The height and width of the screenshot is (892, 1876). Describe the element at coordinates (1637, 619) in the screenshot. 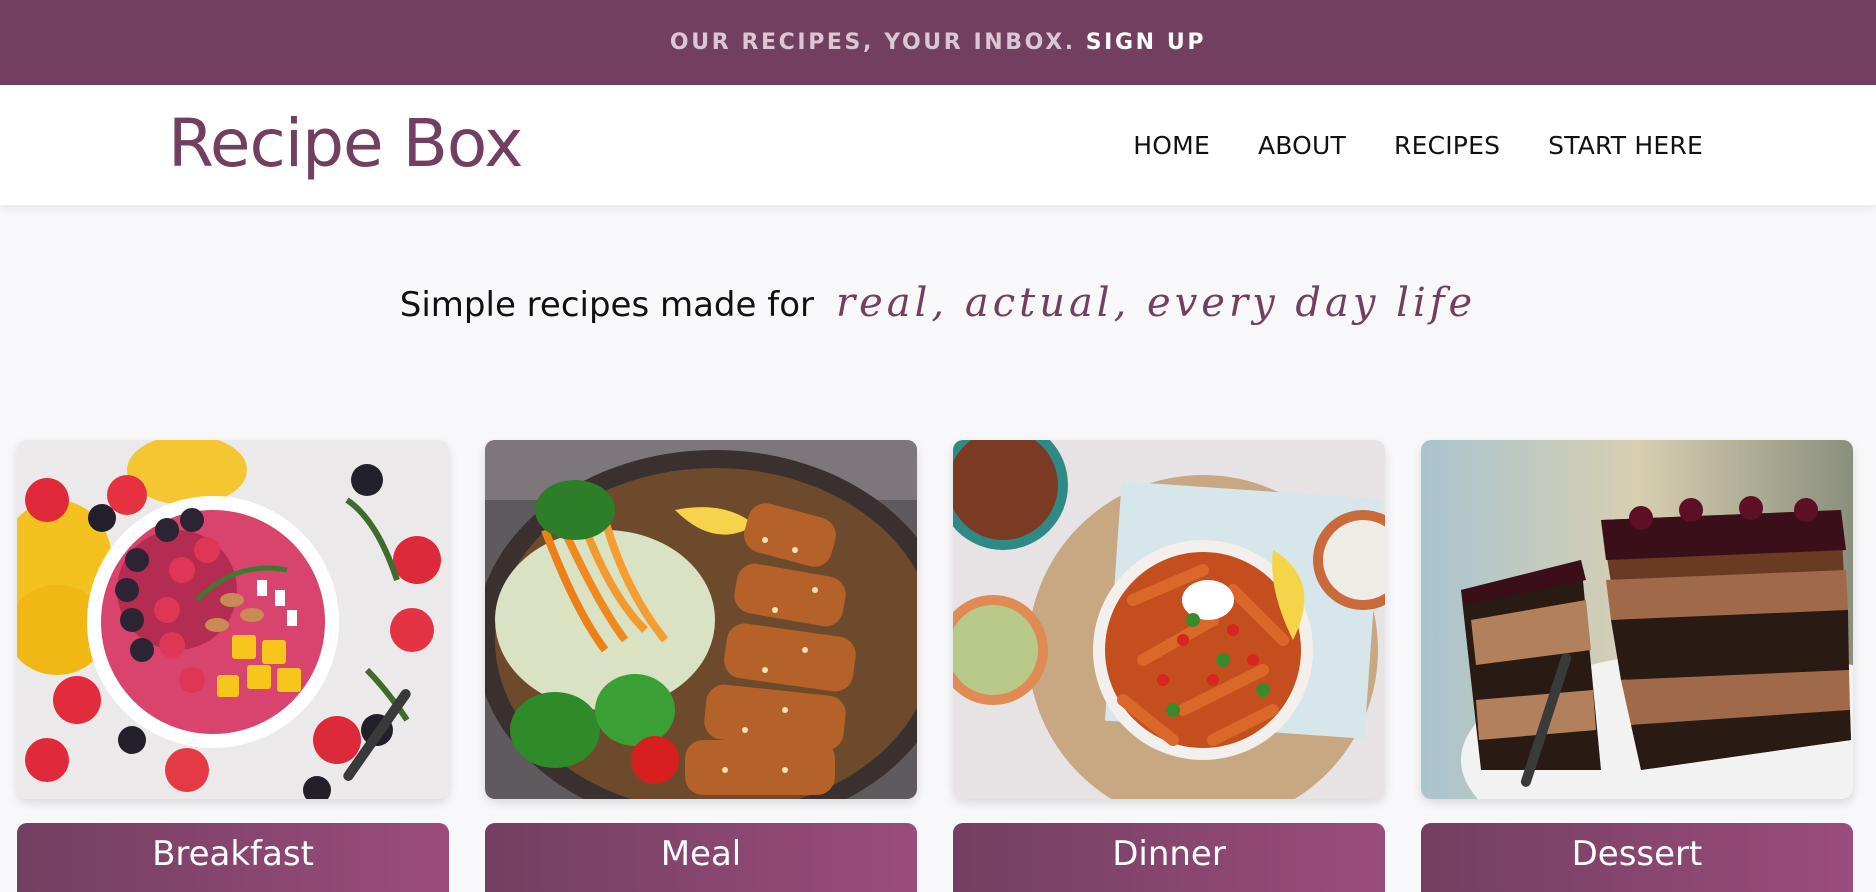

I see `chocolate-cake-image` at that location.